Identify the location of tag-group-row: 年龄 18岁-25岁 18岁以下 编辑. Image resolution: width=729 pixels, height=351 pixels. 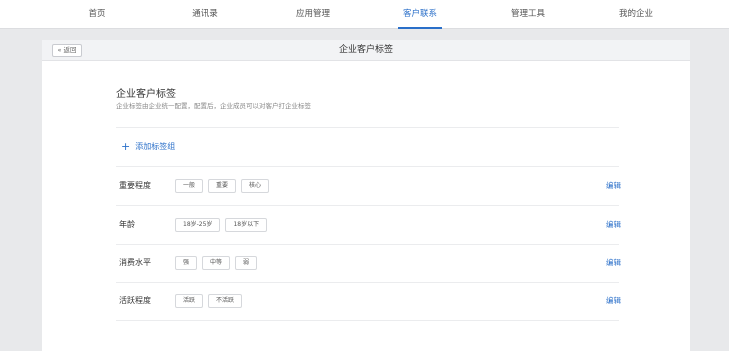
(368, 225).